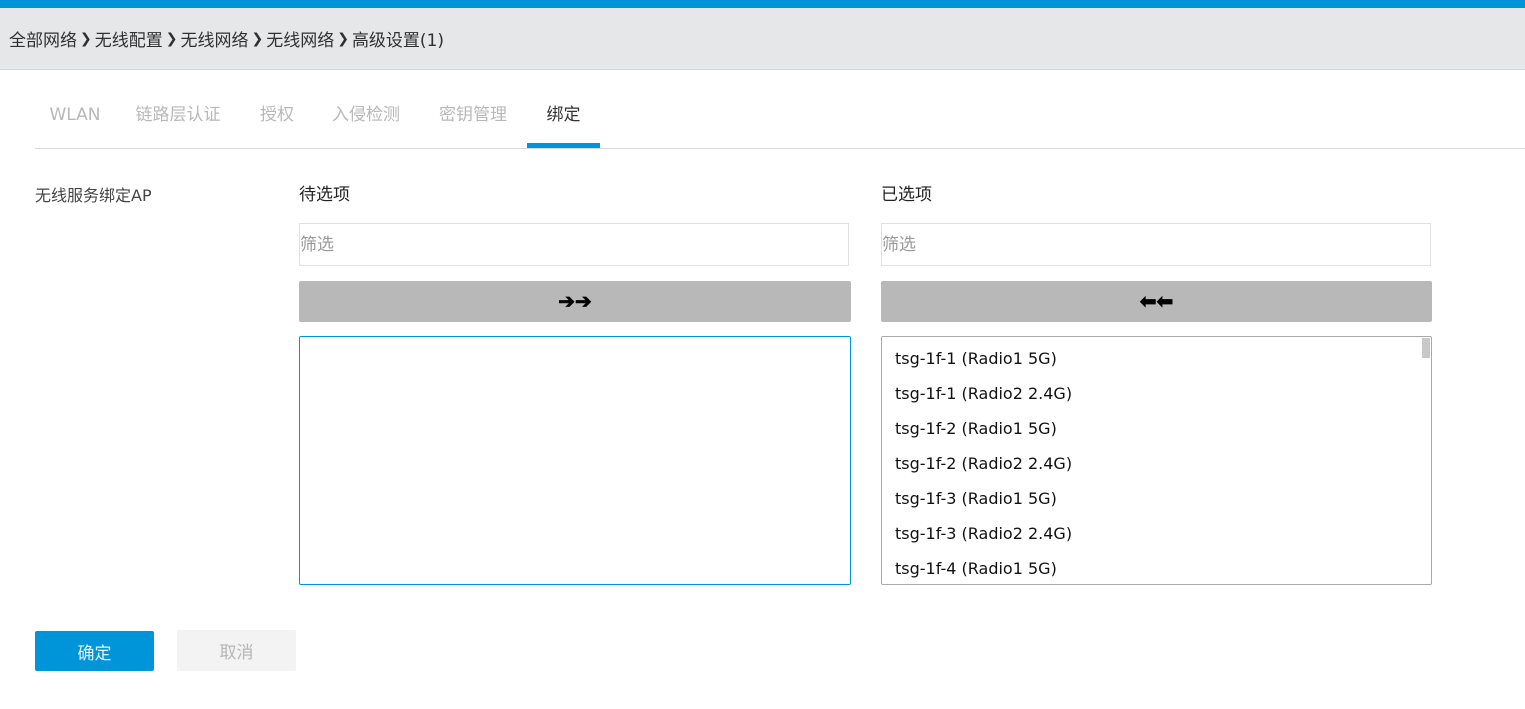  I want to click on tab-key-management: 密钥管理, so click(473, 117).